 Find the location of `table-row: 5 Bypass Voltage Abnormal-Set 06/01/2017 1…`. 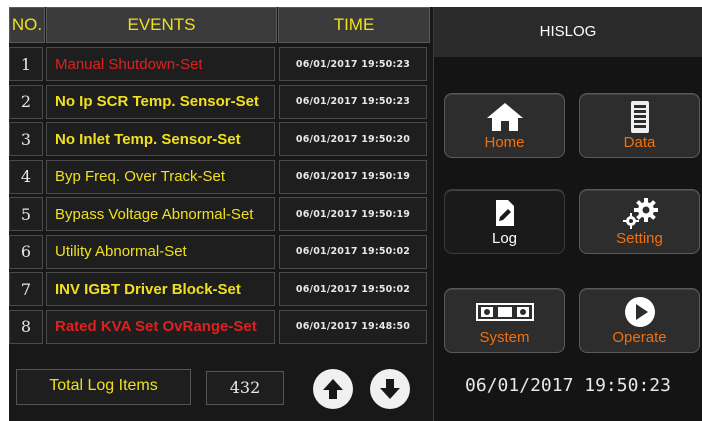

table-row: 5 Bypass Voltage Abnormal-Set 06/01/2017 1… is located at coordinates (219, 213).